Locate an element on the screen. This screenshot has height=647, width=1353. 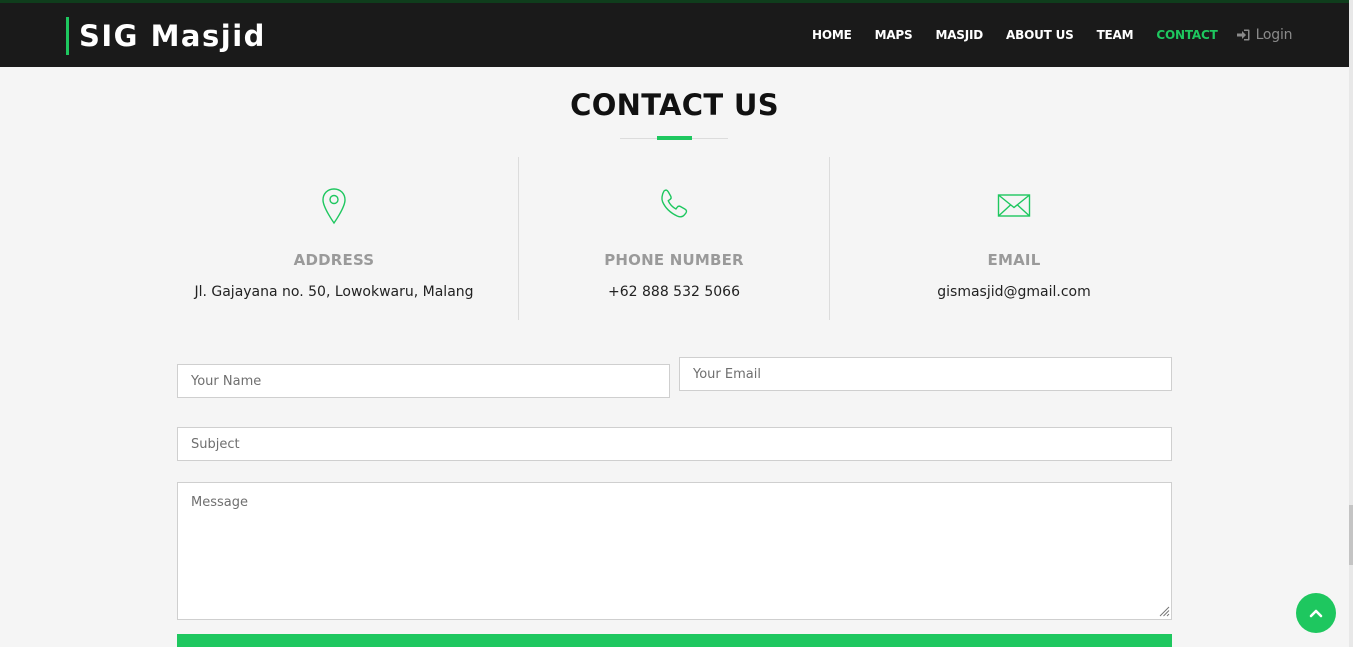
address-value: Jl. Gajayana no. 50, Lowokwaru, Malang is located at coordinates (334, 292).